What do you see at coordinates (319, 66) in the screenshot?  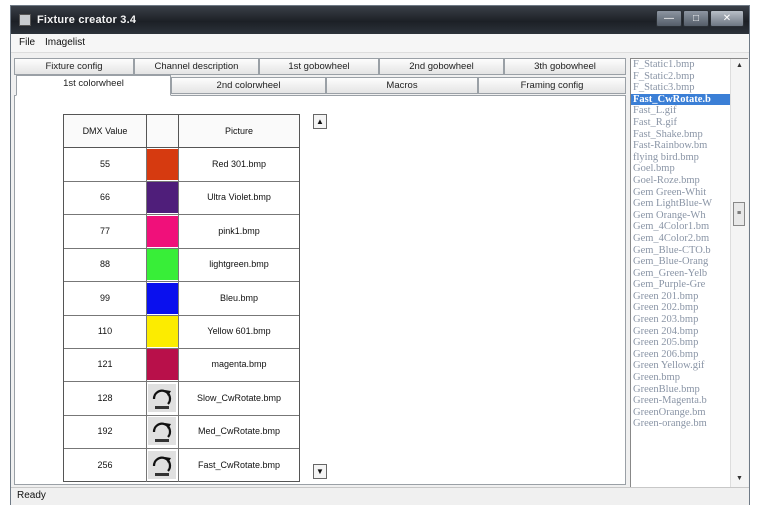 I see `tab-1st-gobowheel: 1st gobowheel` at bounding box center [319, 66].